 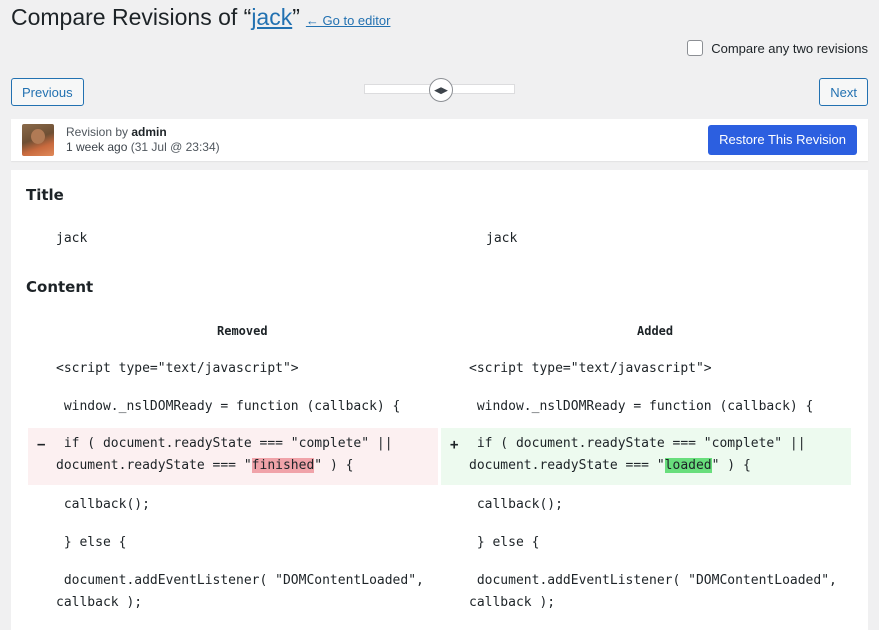 I want to click on post-title-link: jack, so click(x=271, y=17).